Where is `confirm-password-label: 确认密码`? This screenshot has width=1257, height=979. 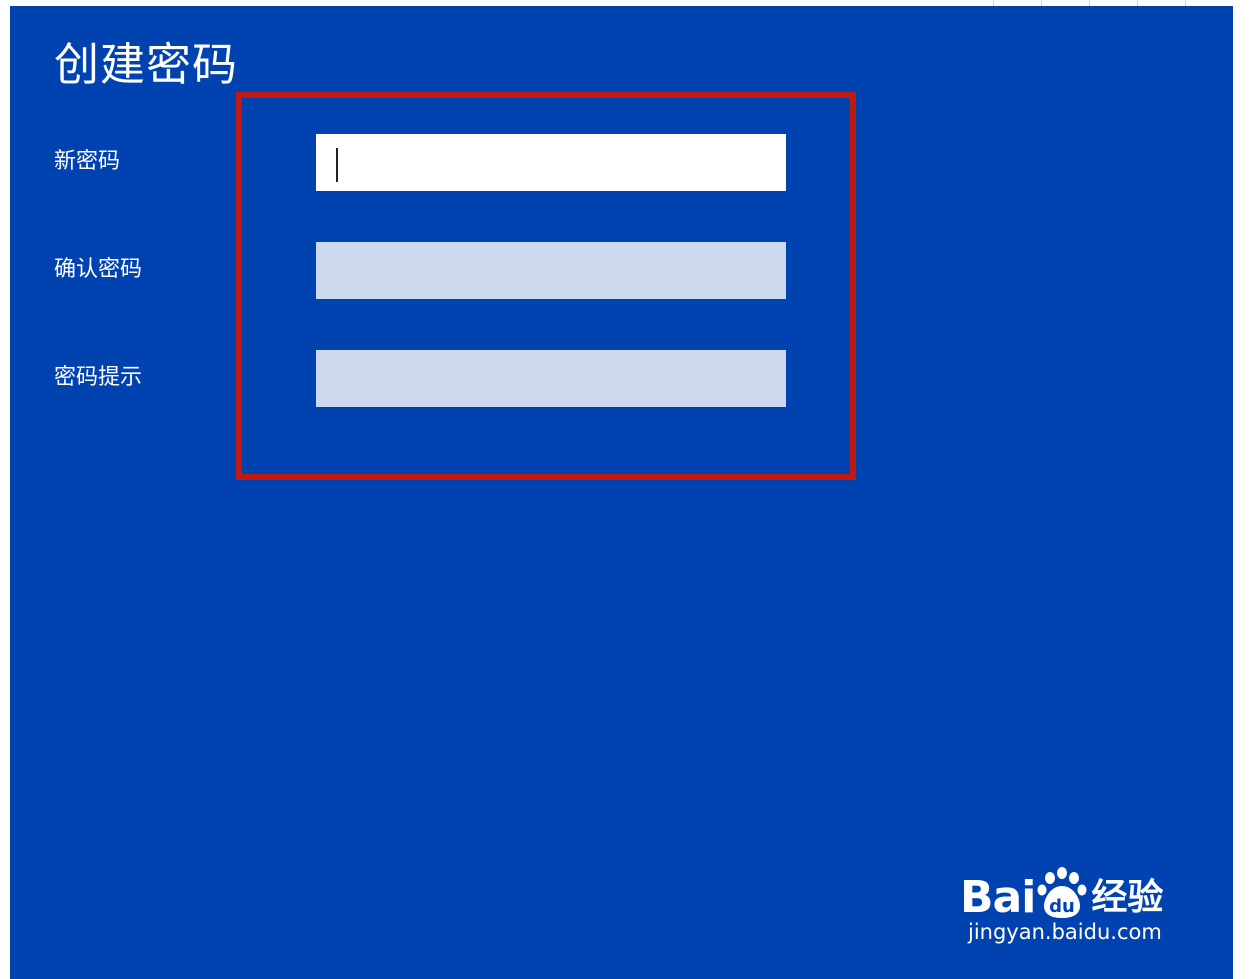
confirm-password-label: 确认密码 is located at coordinates (98, 269).